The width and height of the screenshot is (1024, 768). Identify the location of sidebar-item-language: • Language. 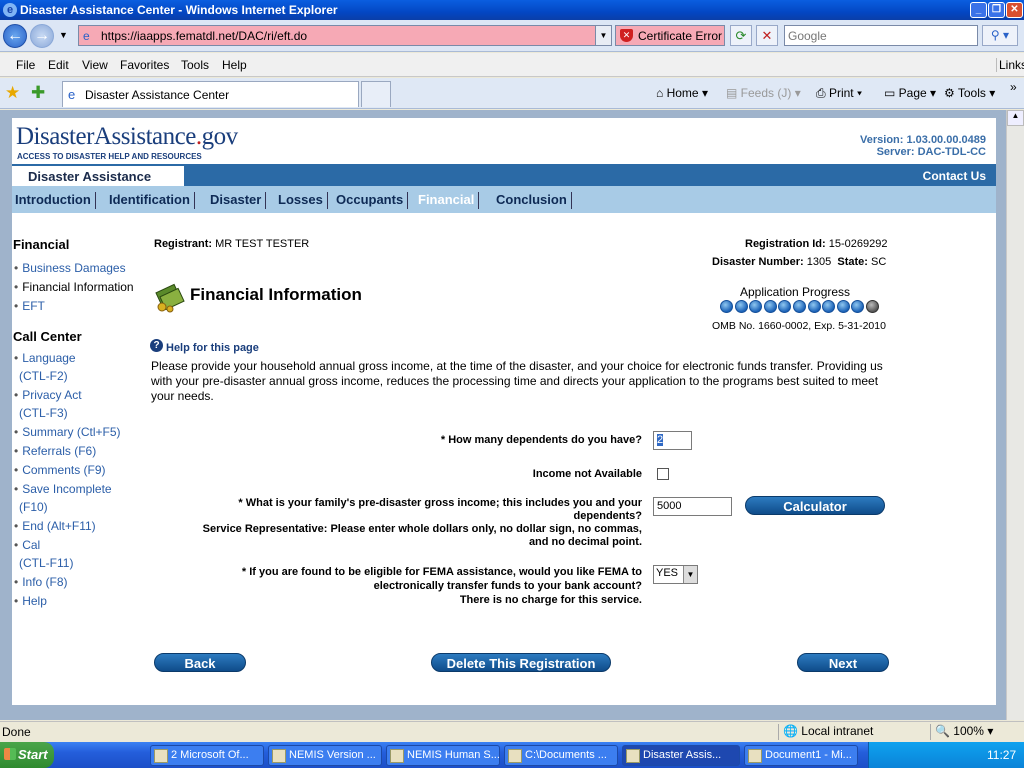
(45, 358).